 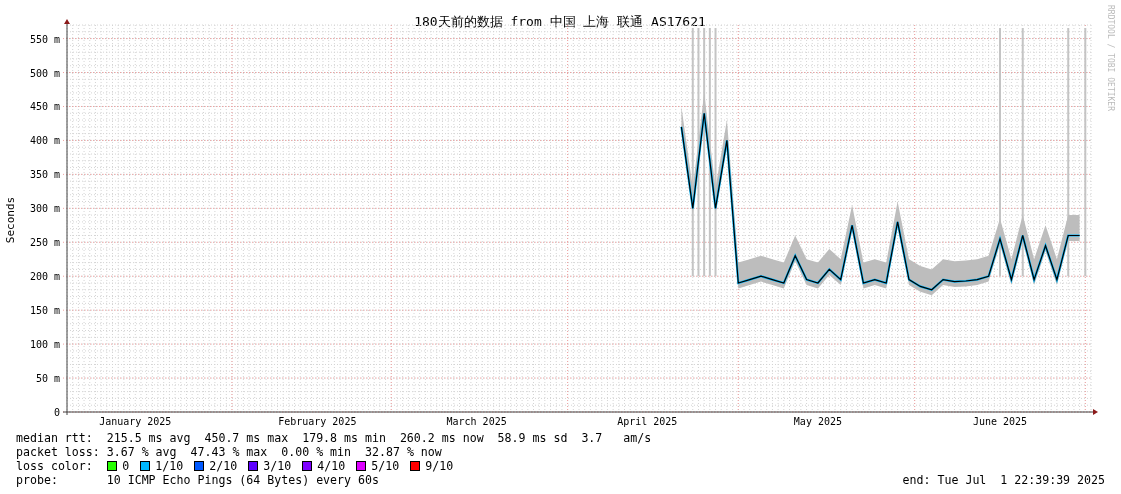 What do you see at coordinates (316, 452) in the screenshot?
I see `stat-value: 0.00 % min` at bounding box center [316, 452].